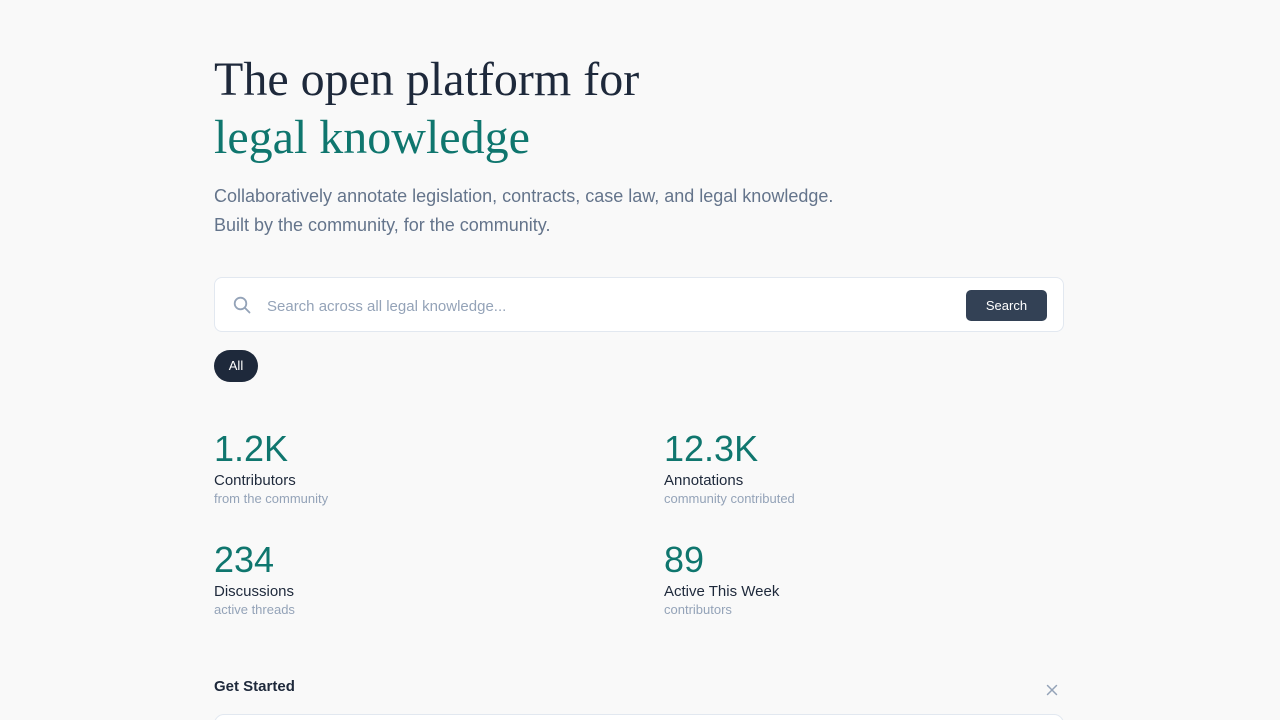  Describe the element at coordinates (254, 609) in the screenshot. I see `stat-caption: active threads` at that location.